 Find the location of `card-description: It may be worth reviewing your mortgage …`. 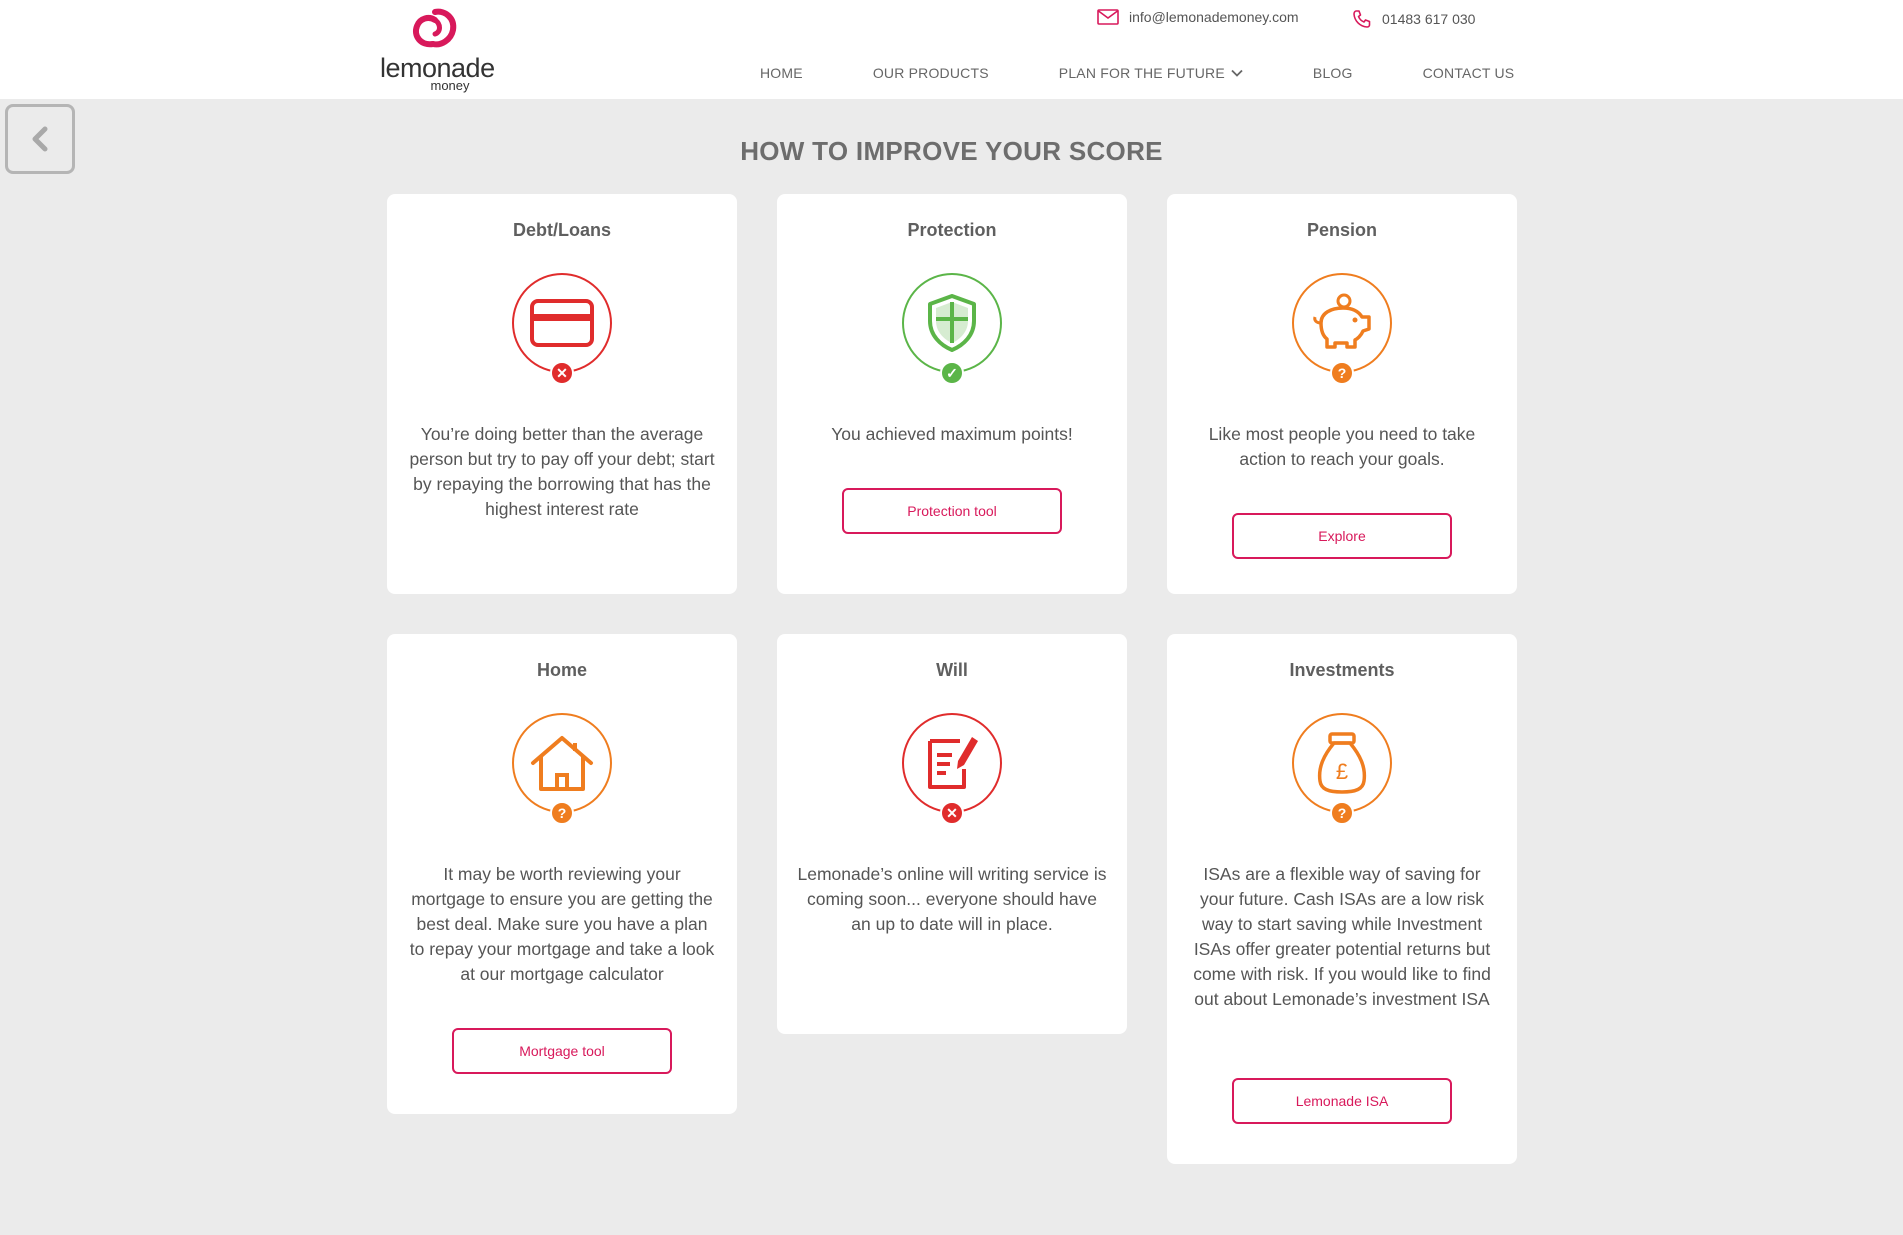

card-description: It may be worth reviewing your mortgage … is located at coordinates (562, 924).